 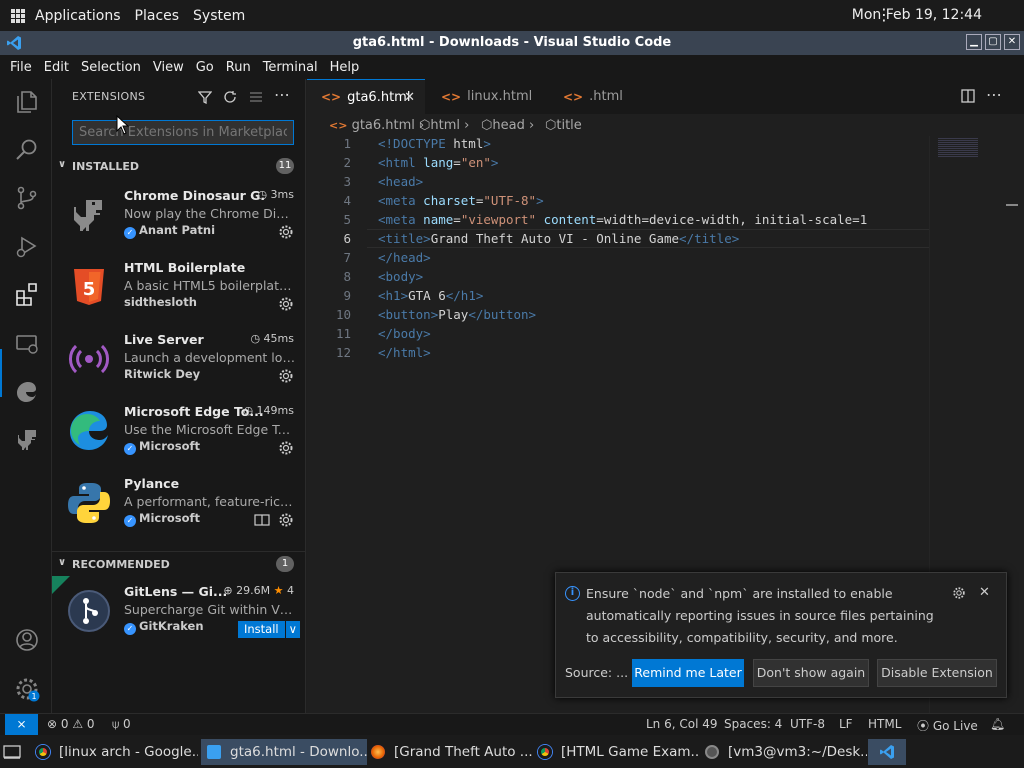 What do you see at coordinates (262, 194) in the screenshot?
I see `clock-icon: ◷` at bounding box center [262, 194].